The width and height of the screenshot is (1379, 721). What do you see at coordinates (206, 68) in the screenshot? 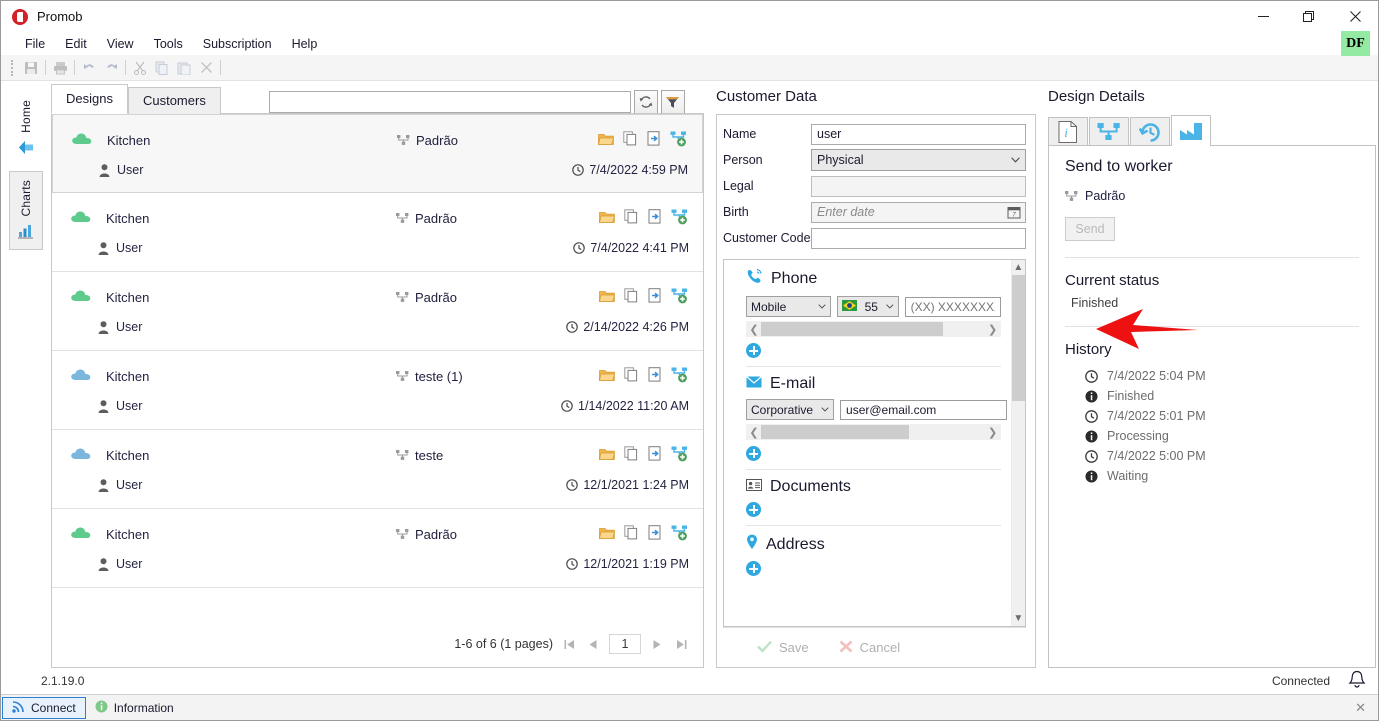
I see `delete-icon` at bounding box center [206, 68].